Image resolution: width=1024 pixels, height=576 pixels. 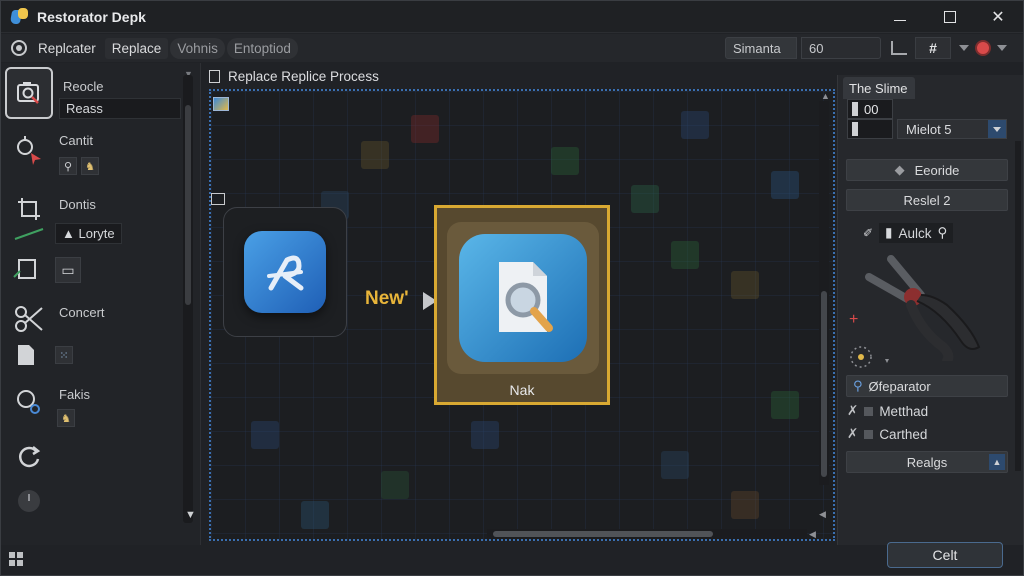 I want to click on scroll-left-icon: ◀, so click(x=822, y=514).